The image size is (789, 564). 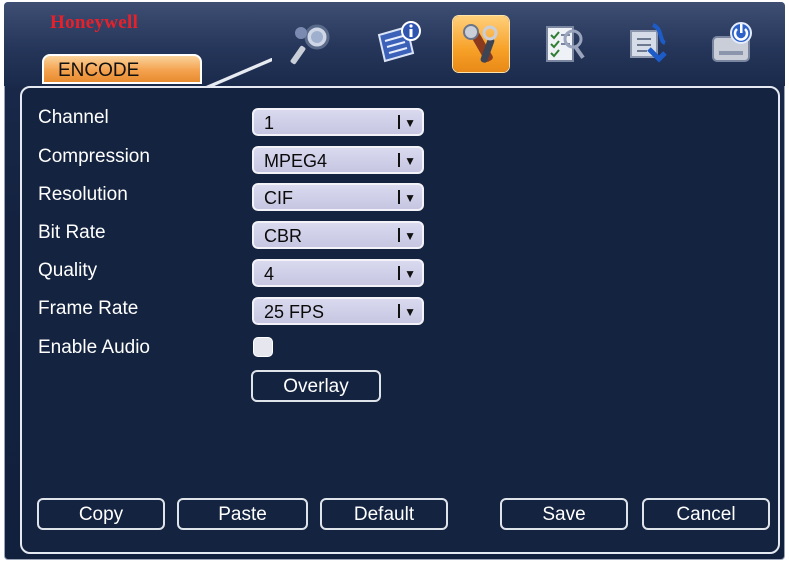 What do you see at coordinates (237, 73) in the screenshot?
I see `tab-divider` at bounding box center [237, 73].